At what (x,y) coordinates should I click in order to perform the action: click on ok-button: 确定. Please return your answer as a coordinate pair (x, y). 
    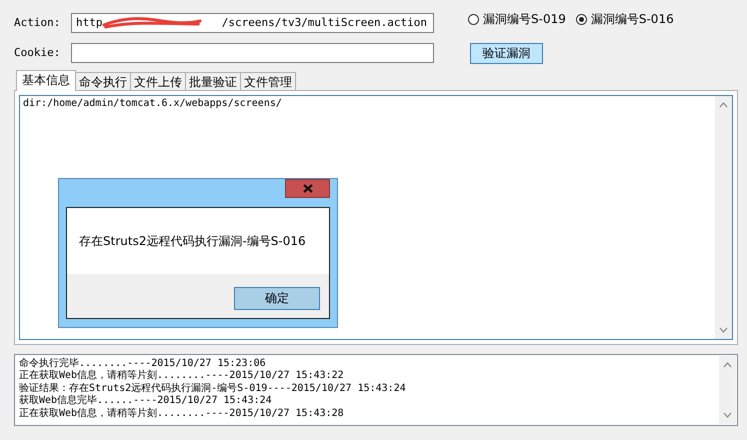
    Looking at the image, I should click on (277, 298).